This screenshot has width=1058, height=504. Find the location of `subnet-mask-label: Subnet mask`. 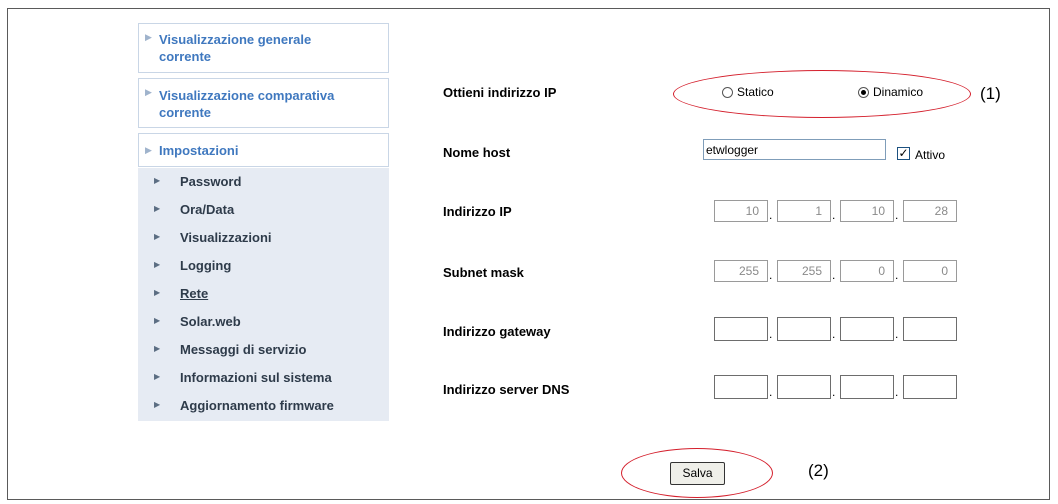

subnet-mask-label: Subnet mask is located at coordinates (483, 272).